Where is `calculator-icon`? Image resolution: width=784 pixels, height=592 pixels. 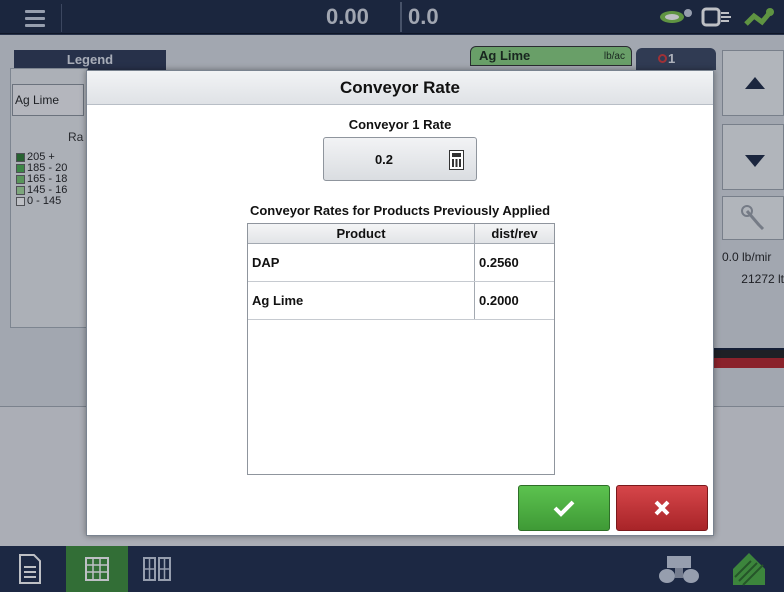 calculator-icon is located at coordinates (456, 160).